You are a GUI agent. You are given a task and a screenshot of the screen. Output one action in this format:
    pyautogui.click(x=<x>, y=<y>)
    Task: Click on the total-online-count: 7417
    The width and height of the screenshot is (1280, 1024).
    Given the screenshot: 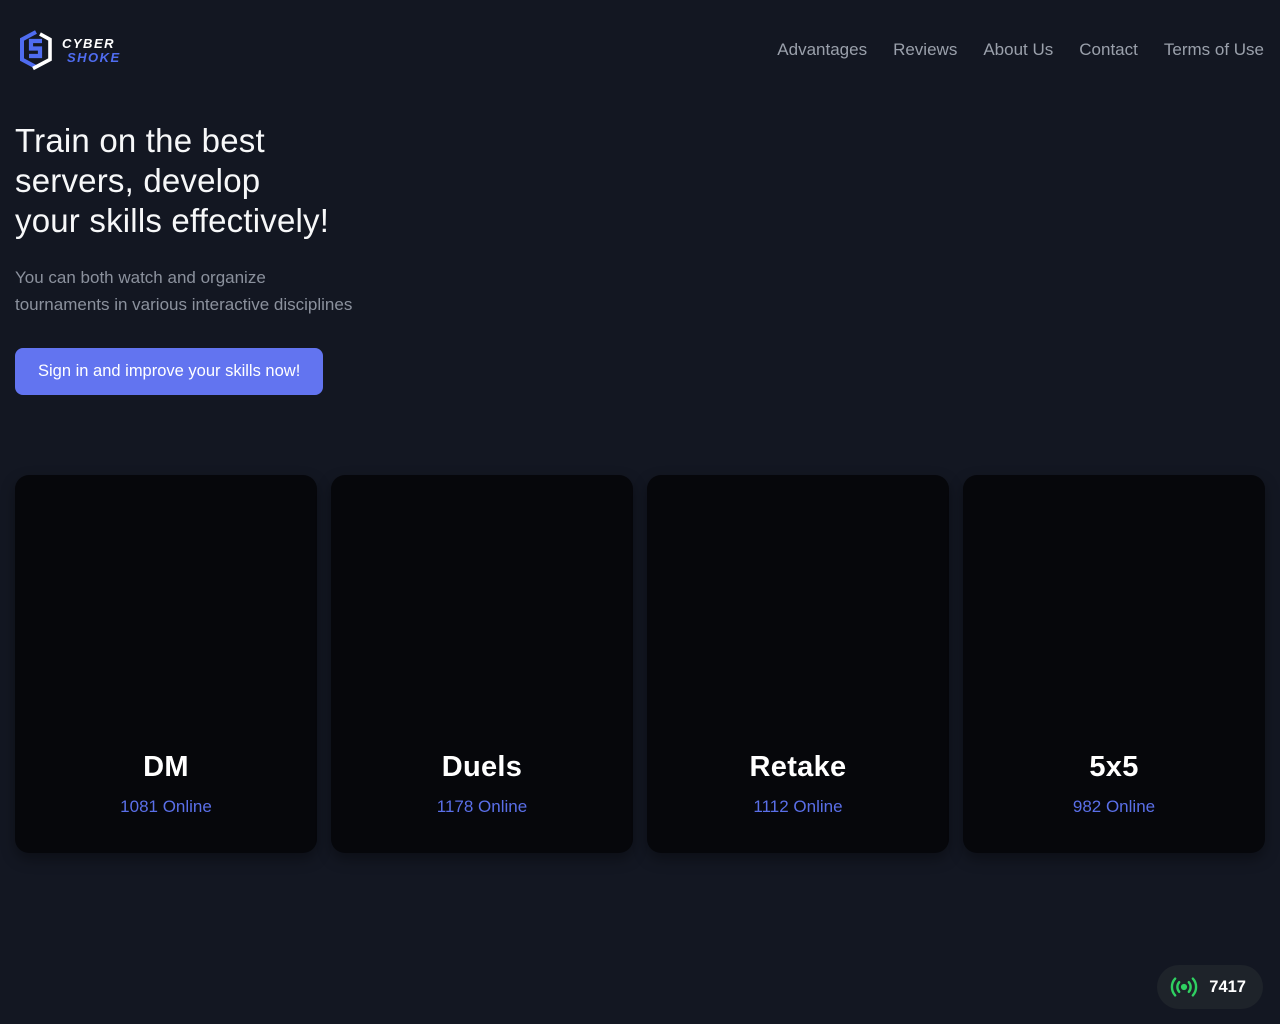 What is the action you would take?
    pyautogui.click(x=1227, y=986)
    